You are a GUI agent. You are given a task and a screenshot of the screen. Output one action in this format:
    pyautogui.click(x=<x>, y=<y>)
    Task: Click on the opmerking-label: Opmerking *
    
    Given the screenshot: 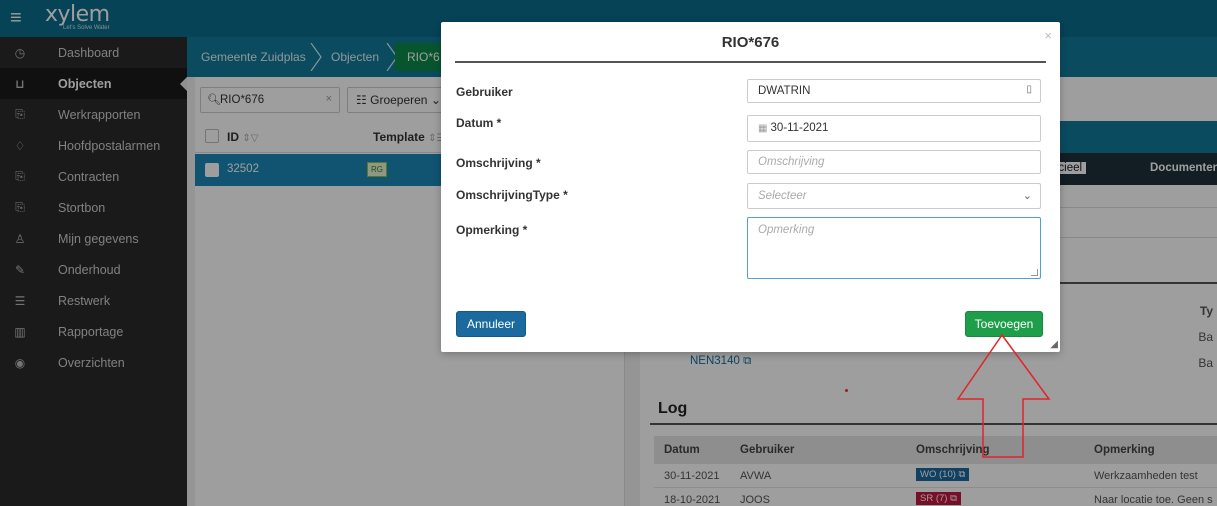 What is the action you would take?
    pyautogui.click(x=492, y=230)
    